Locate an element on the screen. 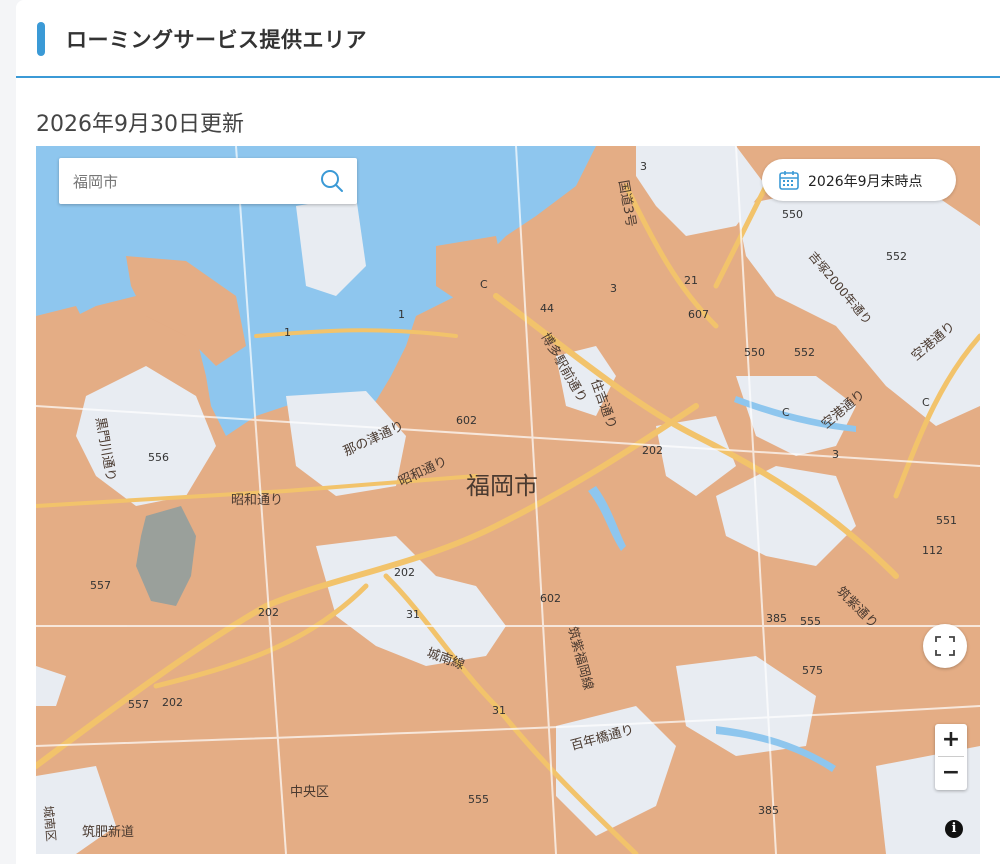 The width and height of the screenshot is (1000, 864). search-input is located at coordinates (188, 182).